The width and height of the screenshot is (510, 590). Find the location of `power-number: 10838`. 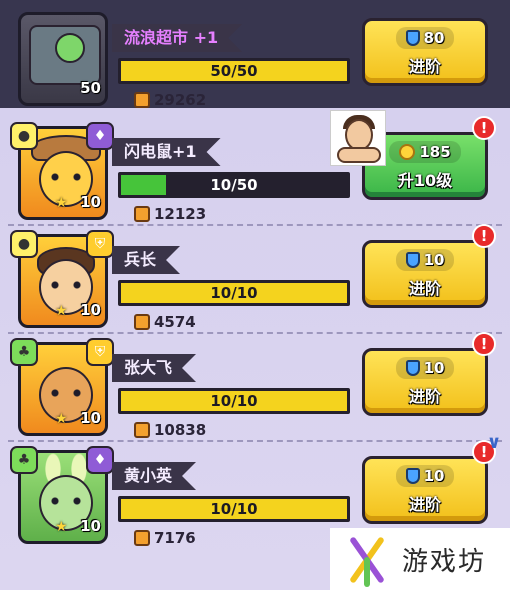

power-number: 10838 is located at coordinates (180, 430).